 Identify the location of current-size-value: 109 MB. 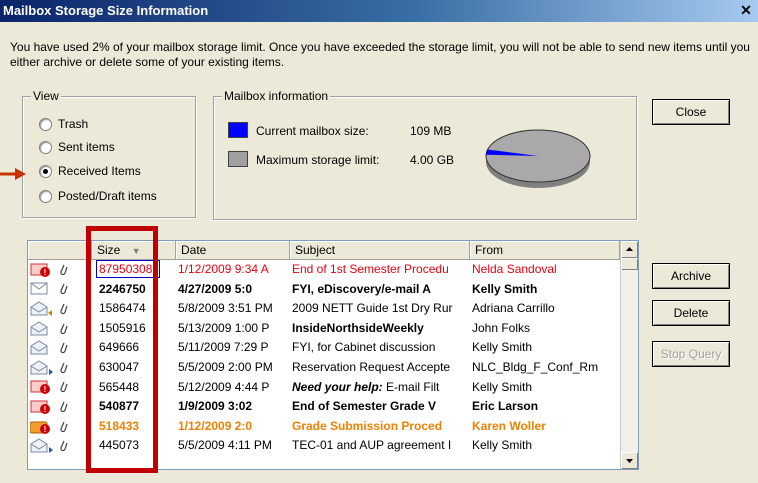
(431, 131).